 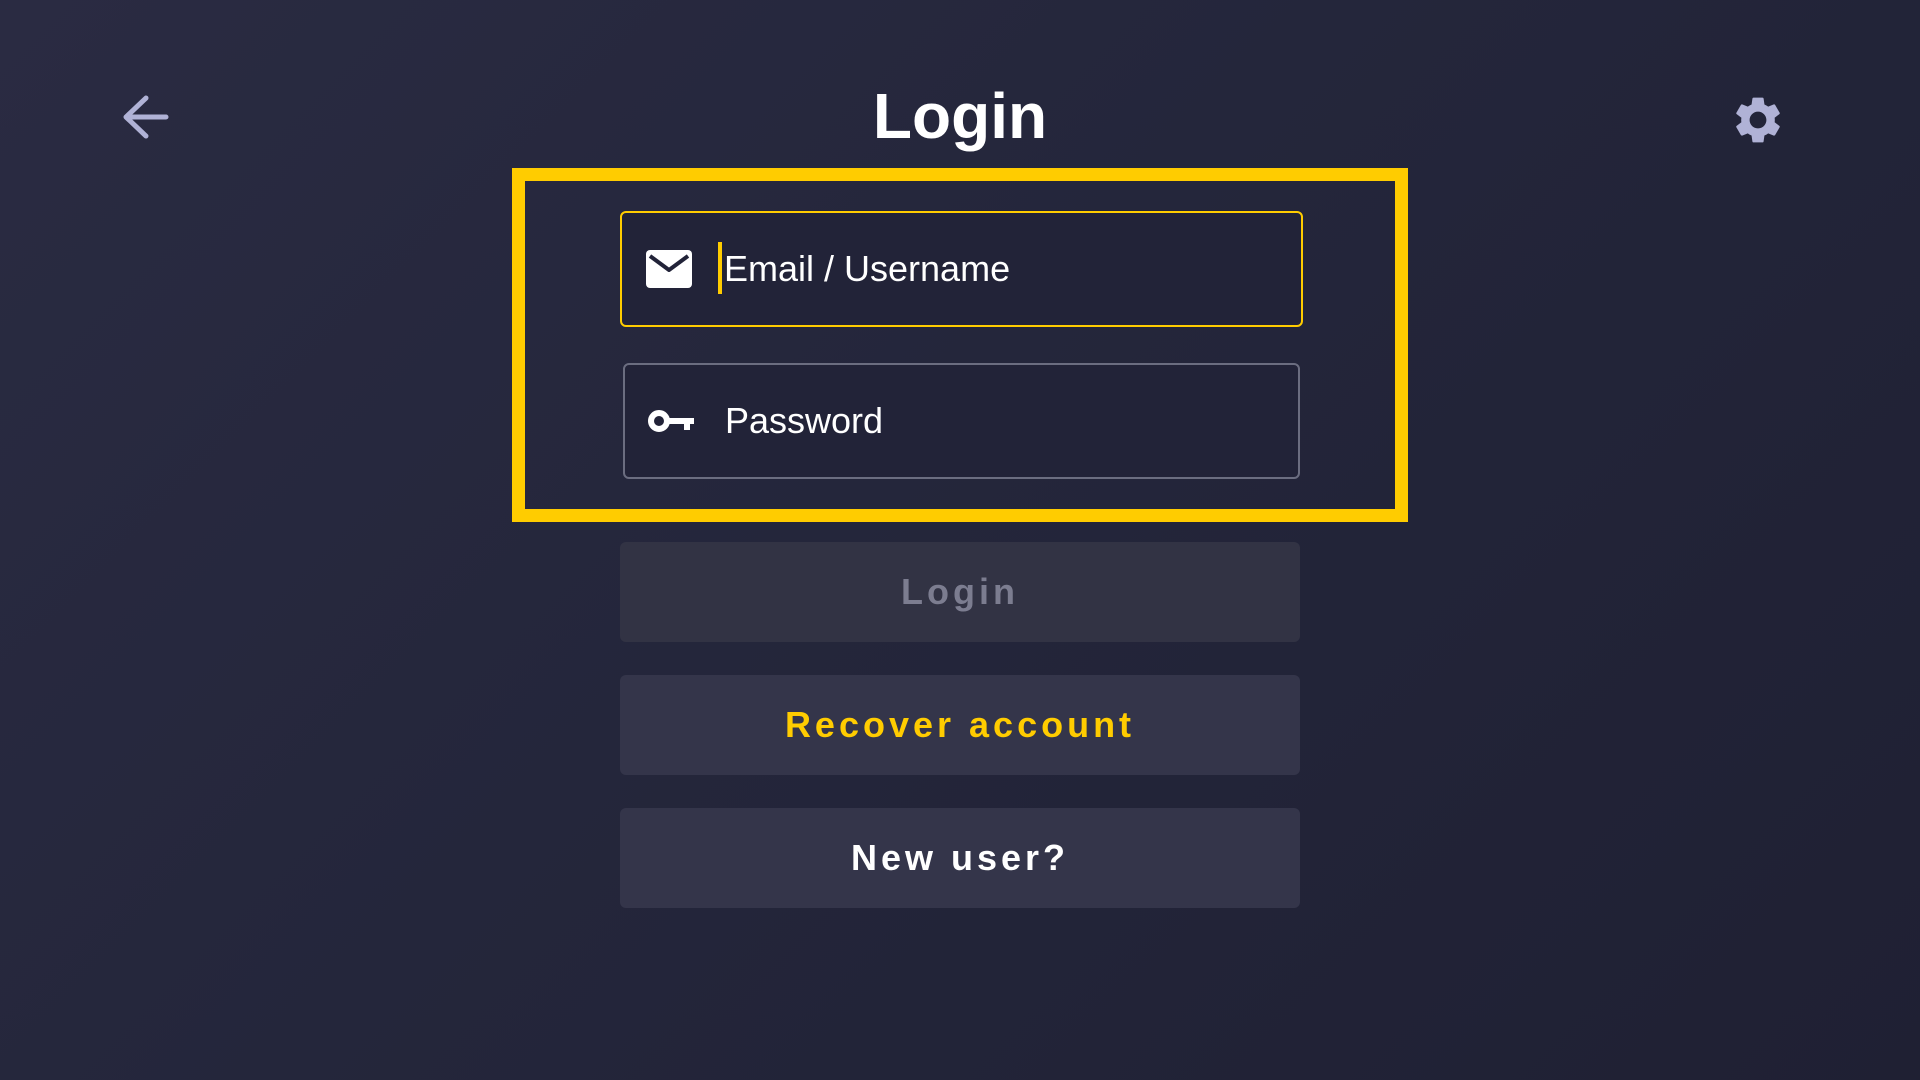 I want to click on email-placeholder: Email / Username, so click(x=864, y=268).